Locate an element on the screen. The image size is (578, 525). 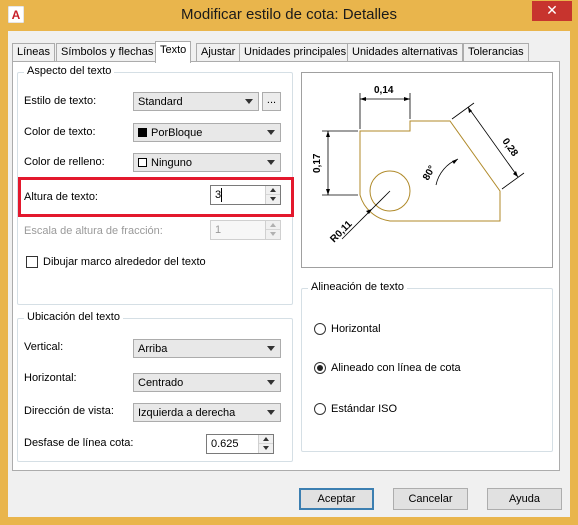
vertical-value: Arriba is located at coordinates (153, 349).